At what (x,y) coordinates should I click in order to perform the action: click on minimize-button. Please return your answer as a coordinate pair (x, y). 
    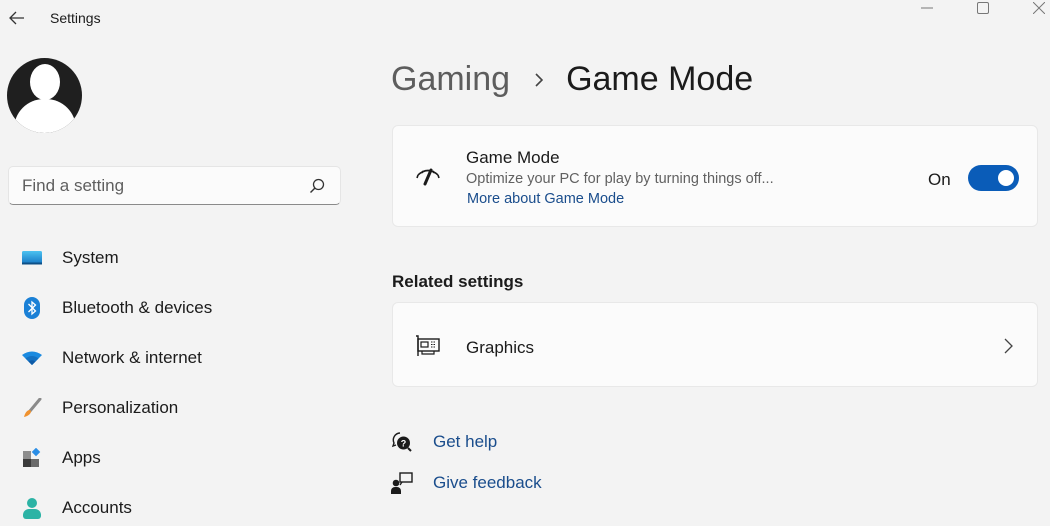
    Looking at the image, I should click on (927, 8).